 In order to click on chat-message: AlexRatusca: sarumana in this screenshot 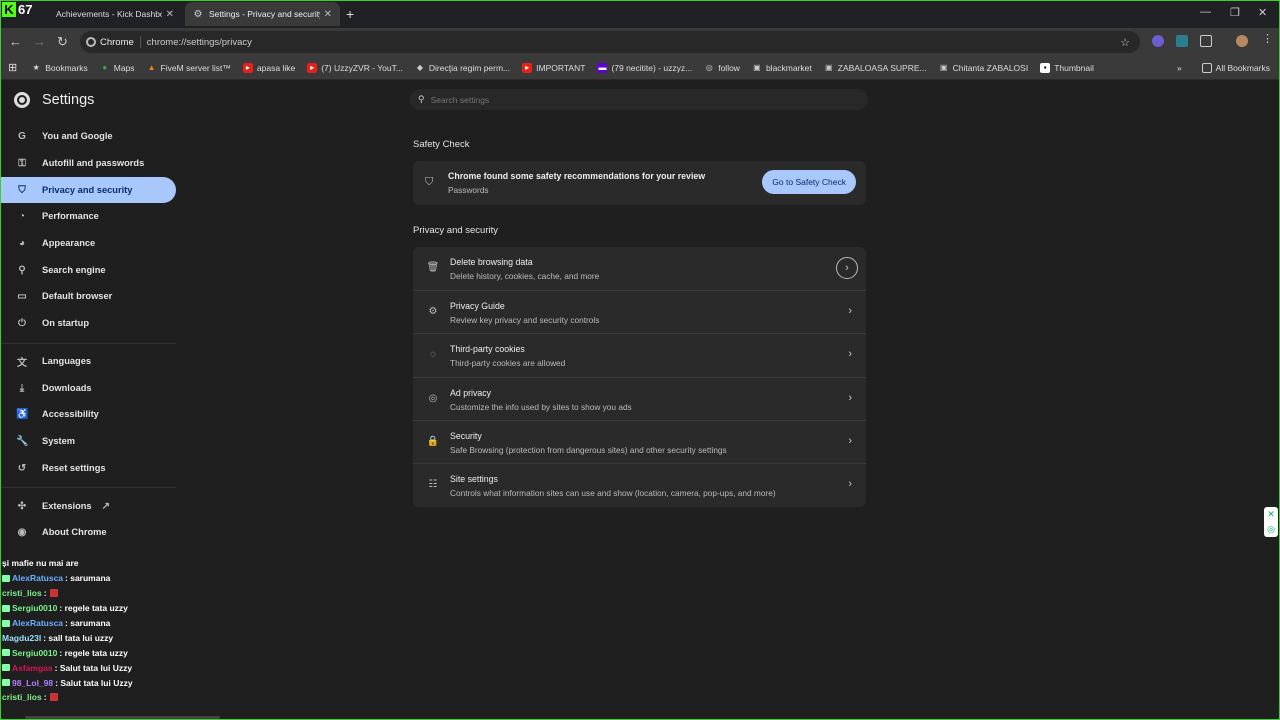, I will do `click(92, 623)`.